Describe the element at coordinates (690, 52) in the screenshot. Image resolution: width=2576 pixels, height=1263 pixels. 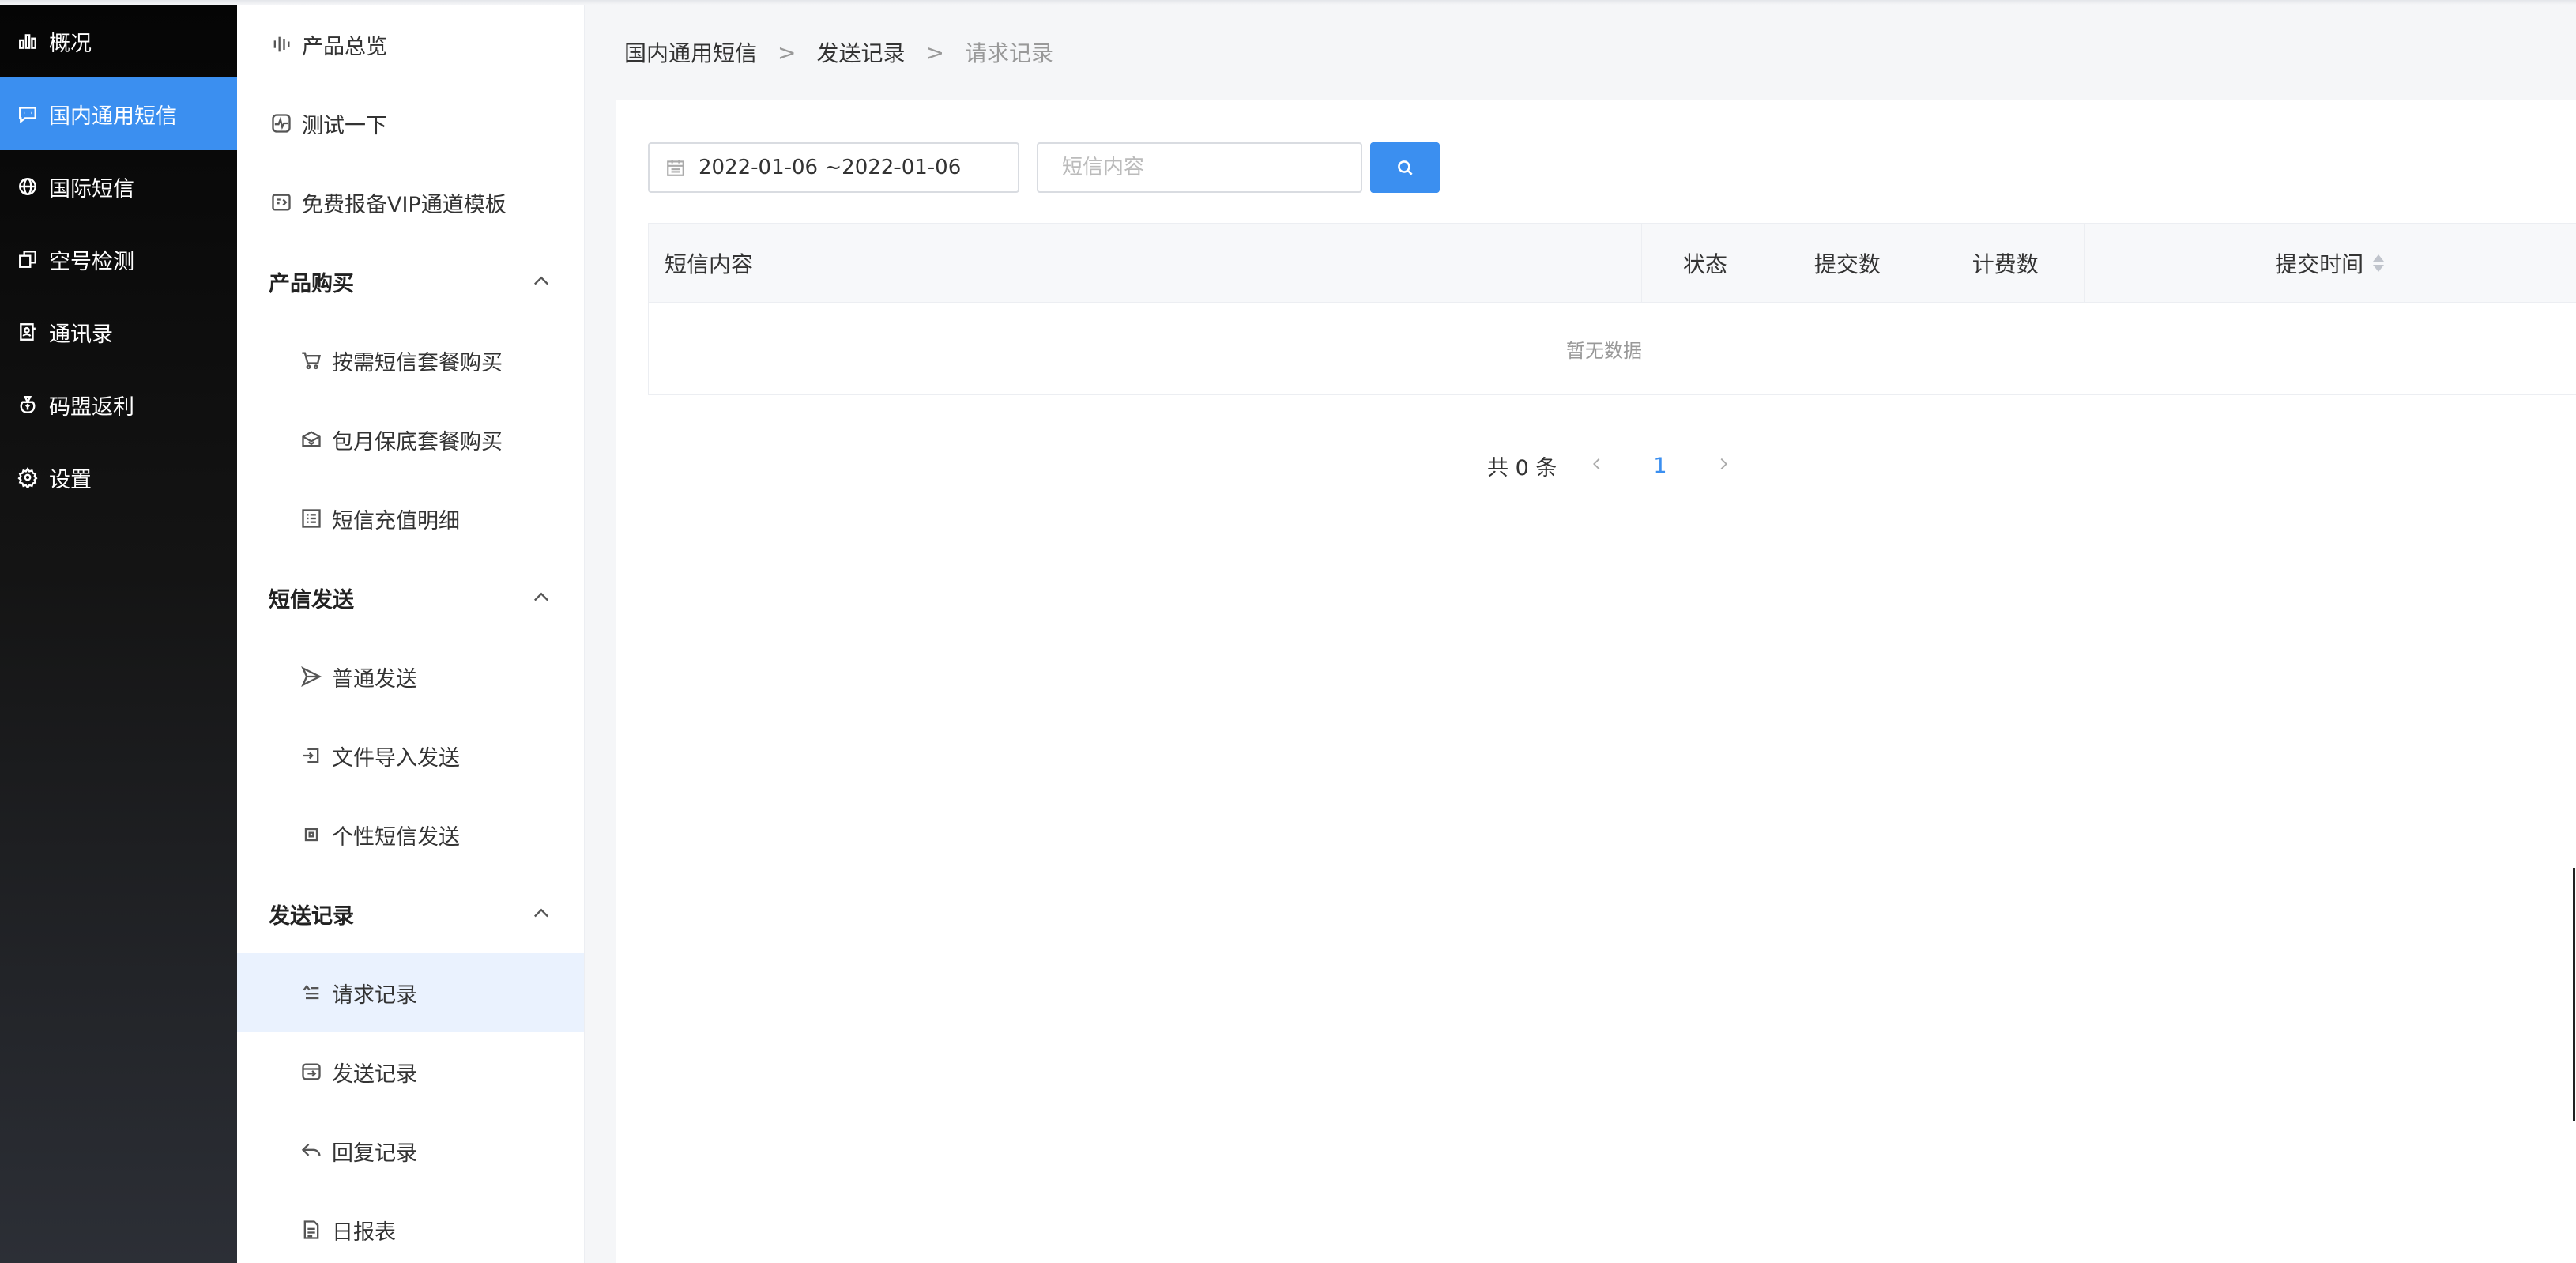
I see `breadcrumb-item: 国内通用短信` at that location.